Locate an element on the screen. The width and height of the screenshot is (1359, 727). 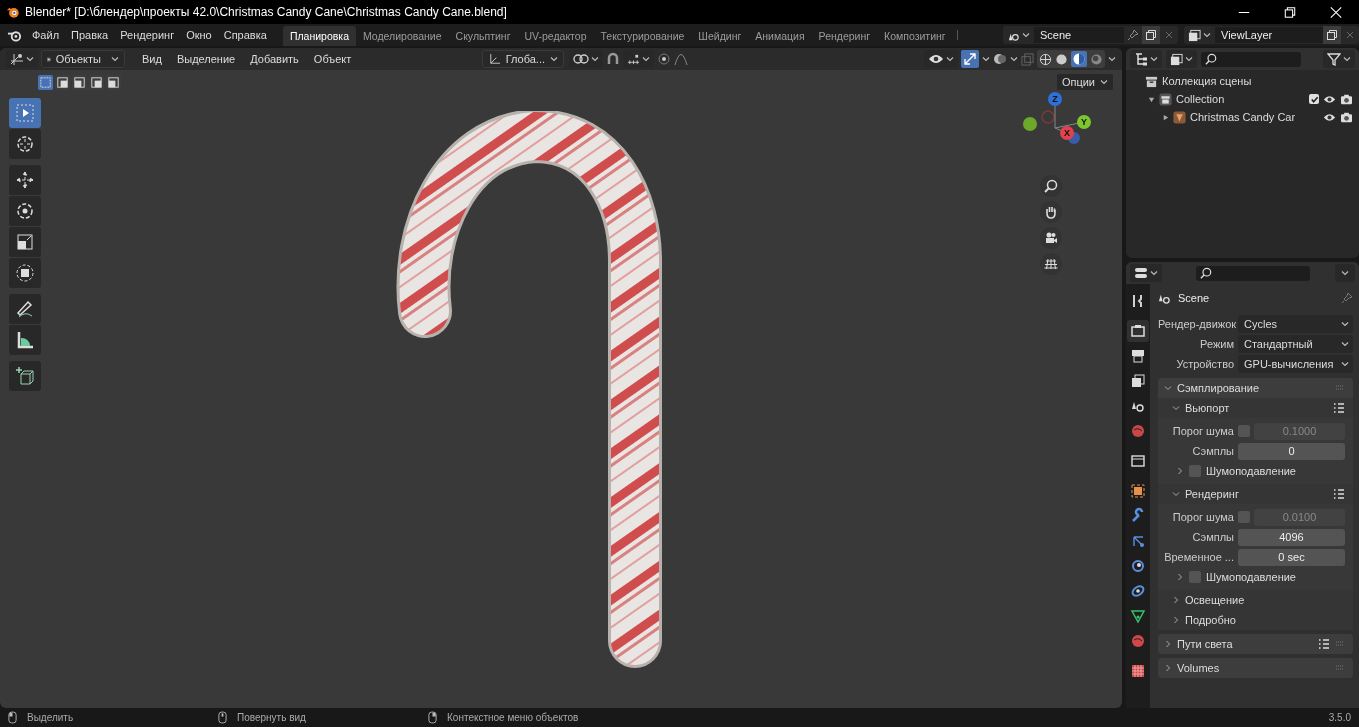
subpanel-header: Рендеринг is located at coordinates (1255, 494).